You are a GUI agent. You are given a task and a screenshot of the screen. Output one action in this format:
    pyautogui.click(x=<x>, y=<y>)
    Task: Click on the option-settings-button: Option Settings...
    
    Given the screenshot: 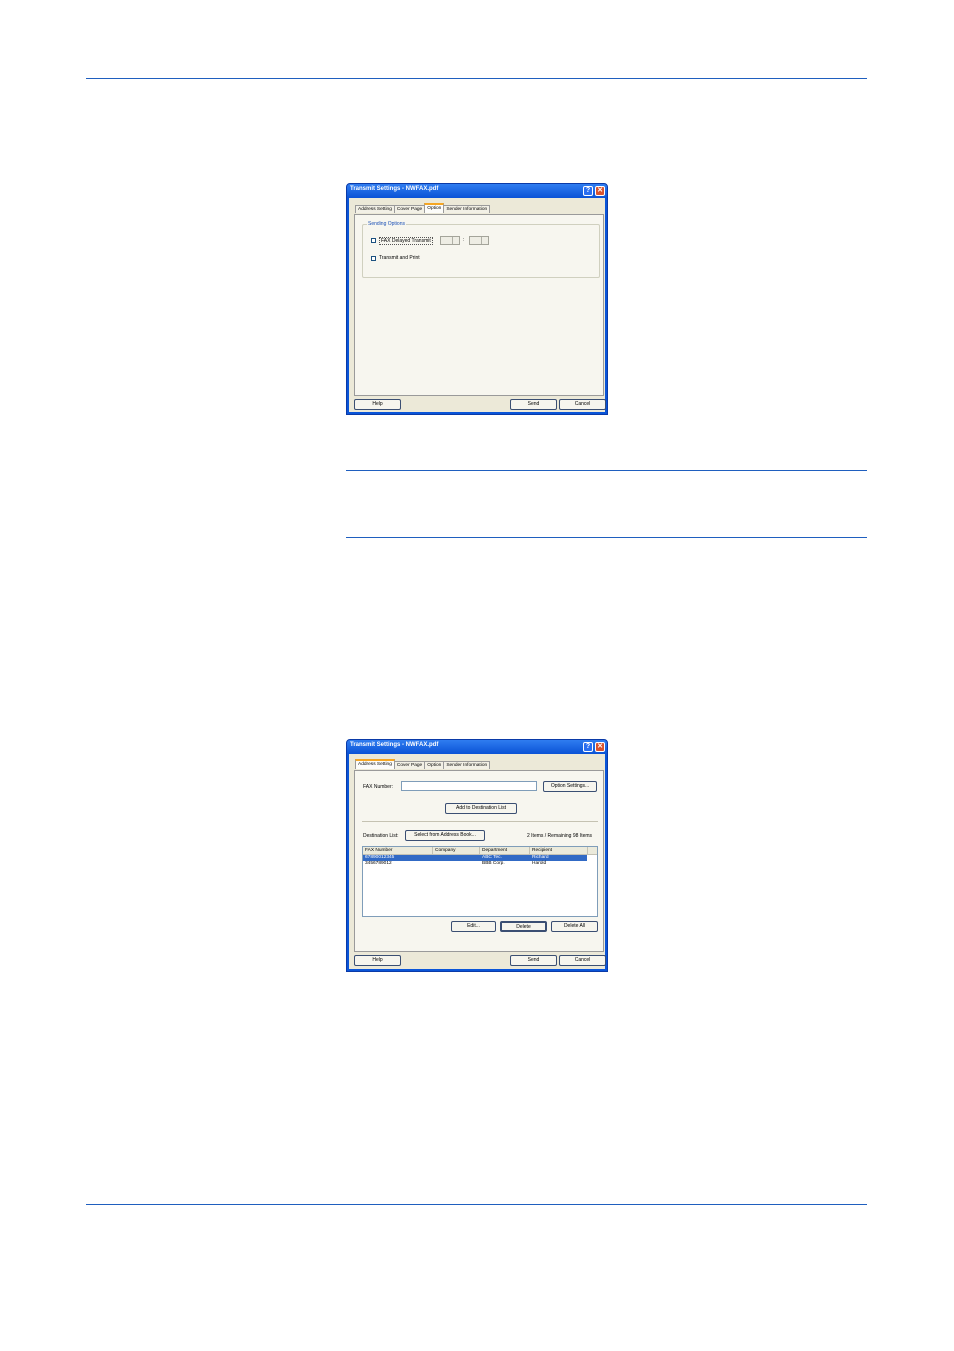 What is the action you would take?
    pyautogui.click(x=570, y=786)
    